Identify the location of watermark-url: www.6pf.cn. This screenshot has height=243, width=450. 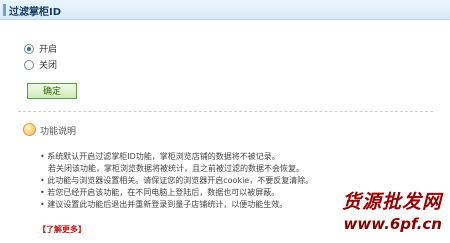
(392, 224).